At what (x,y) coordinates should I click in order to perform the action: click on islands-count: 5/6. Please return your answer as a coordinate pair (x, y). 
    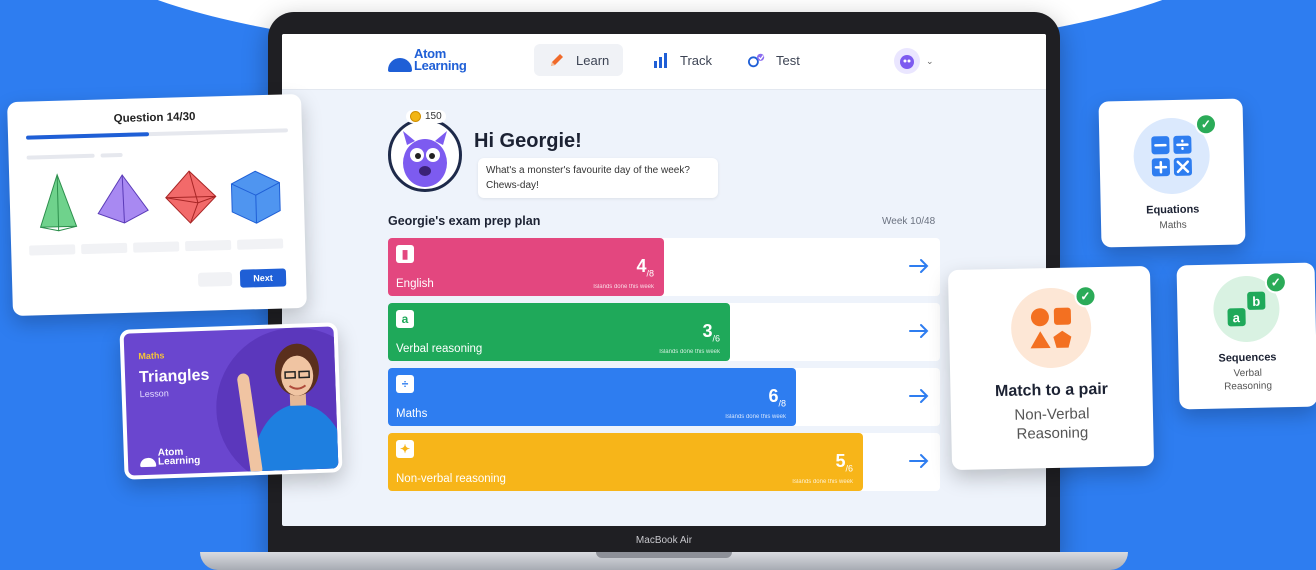
    Looking at the image, I should click on (844, 462).